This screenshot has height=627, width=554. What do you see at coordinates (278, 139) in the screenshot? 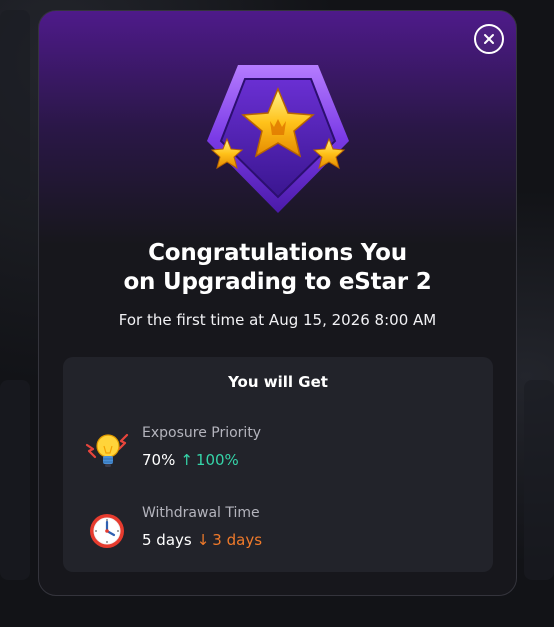
I see `estar-badge-icon` at bounding box center [278, 139].